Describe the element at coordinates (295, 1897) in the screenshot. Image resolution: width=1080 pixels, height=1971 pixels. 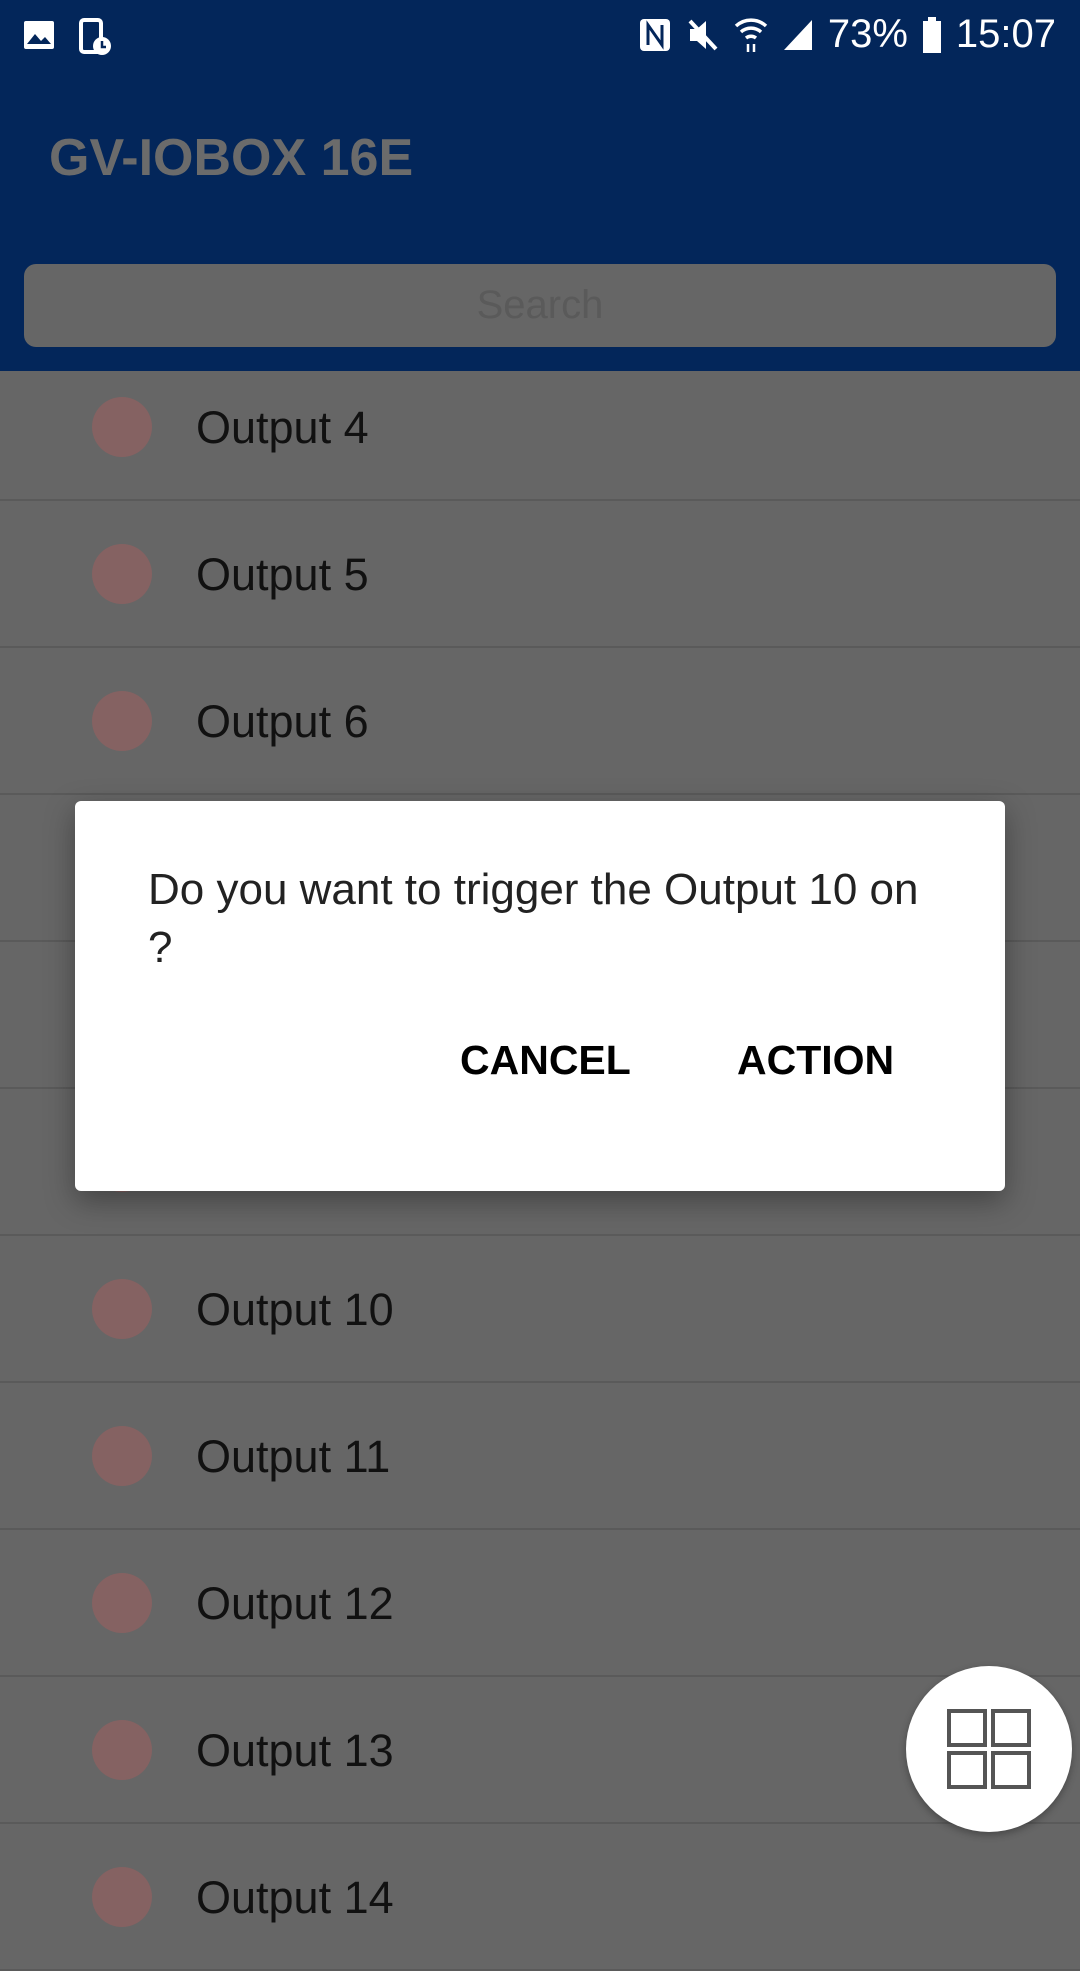
I see `output-label: Output 14` at that location.